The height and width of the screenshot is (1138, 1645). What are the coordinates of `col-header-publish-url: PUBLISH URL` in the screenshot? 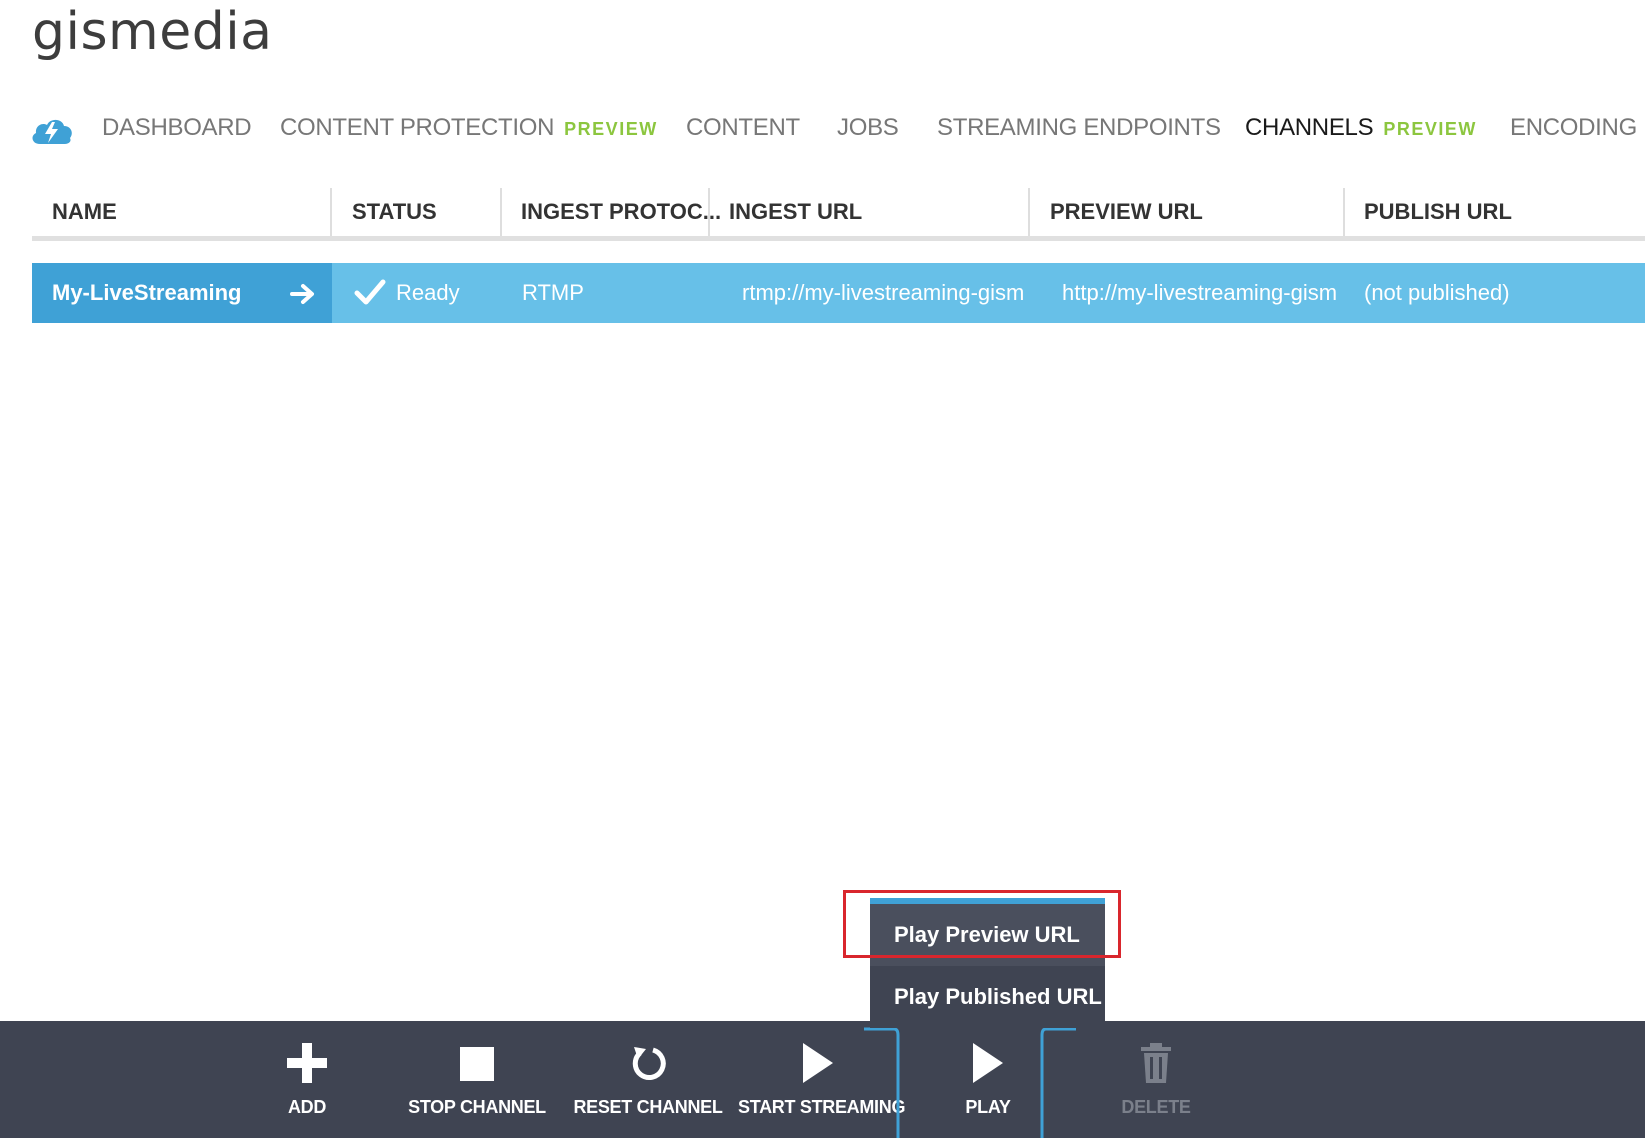 It's located at (1438, 212).